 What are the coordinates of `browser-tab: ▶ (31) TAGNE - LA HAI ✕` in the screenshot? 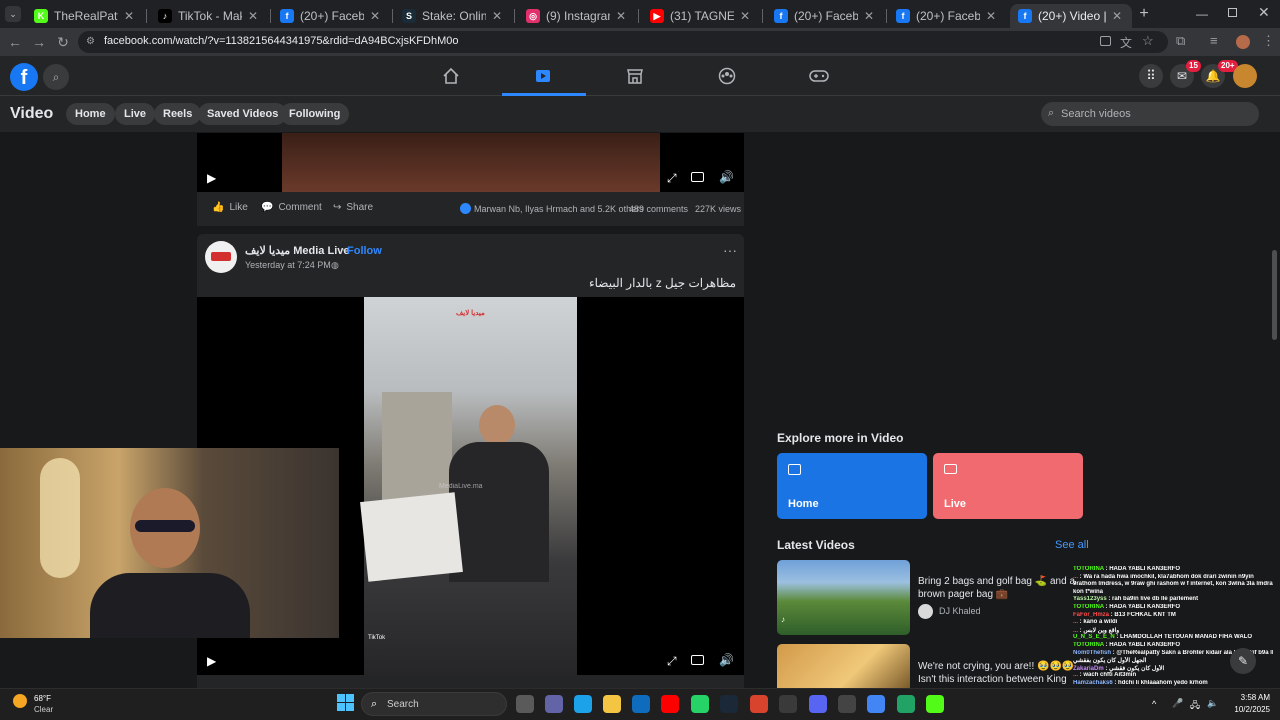 It's located at (701, 16).